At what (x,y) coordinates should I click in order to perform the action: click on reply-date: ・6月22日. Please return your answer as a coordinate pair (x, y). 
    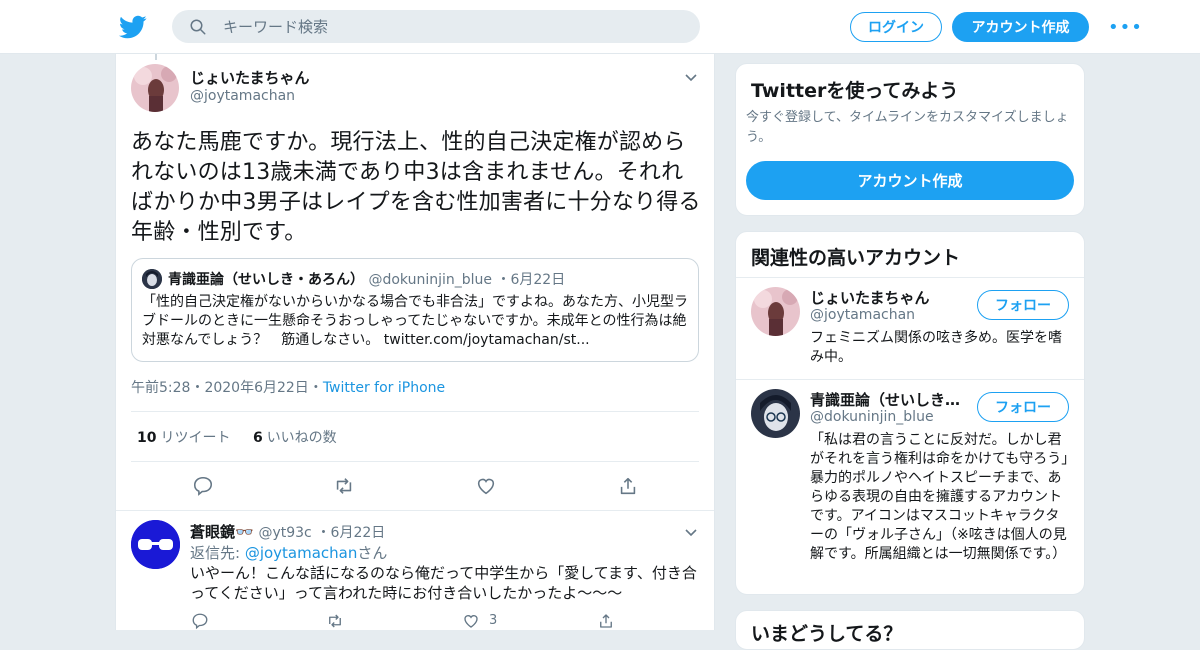
    Looking at the image, I should click on (351, 533).